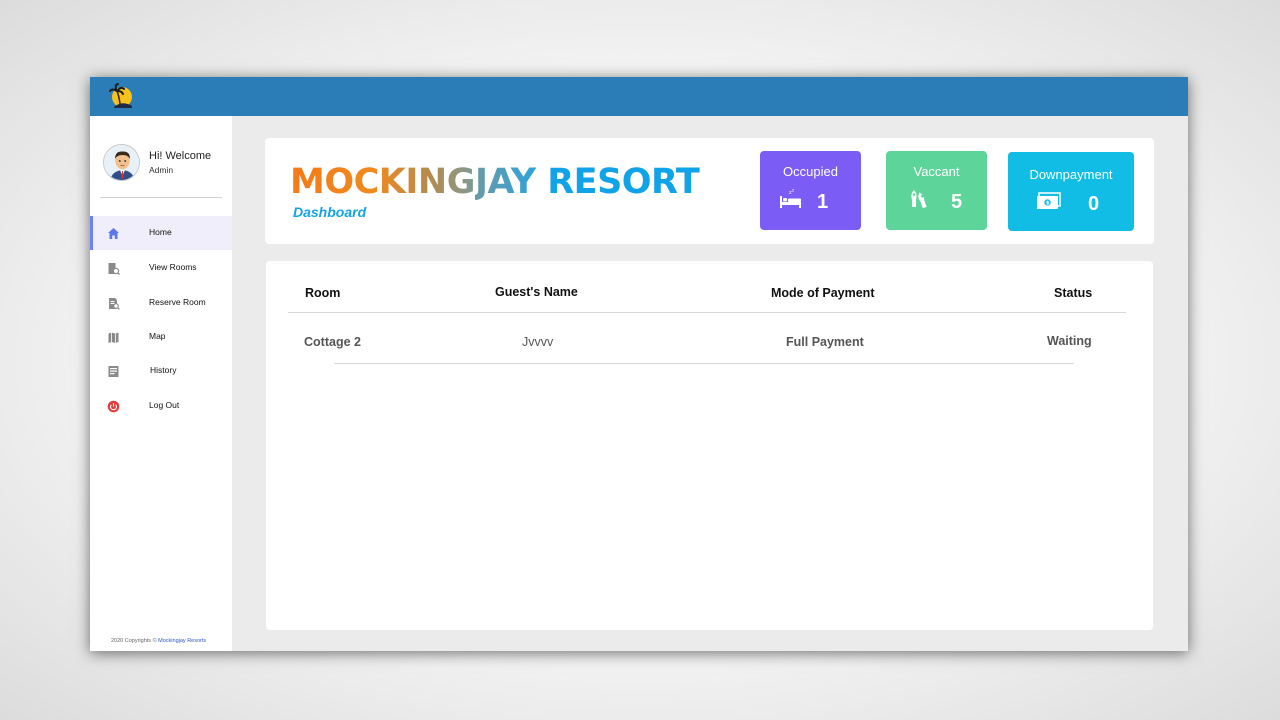 This screenshot has height=720, width=1280. I want to click on room-keys-icon, so click(919, 199).